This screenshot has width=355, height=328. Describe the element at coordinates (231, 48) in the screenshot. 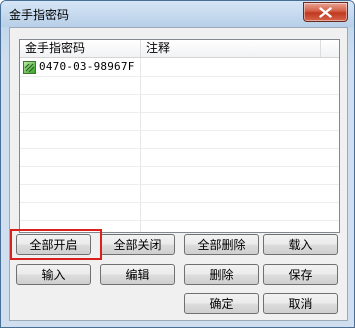

I see `column-header-note: 注释` at that location.